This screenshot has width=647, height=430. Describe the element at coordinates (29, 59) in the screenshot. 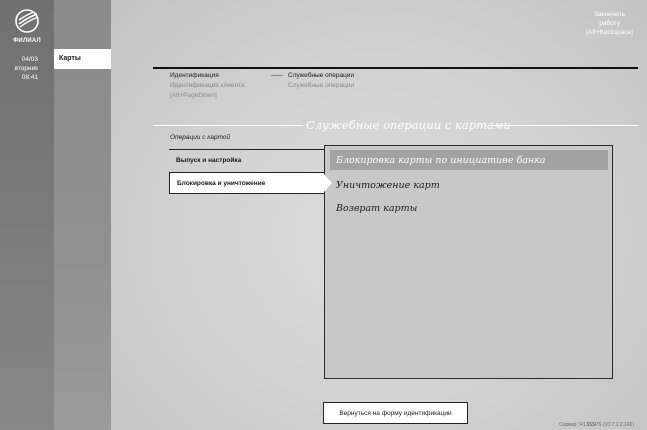

I see `date: 04/03` at that location.